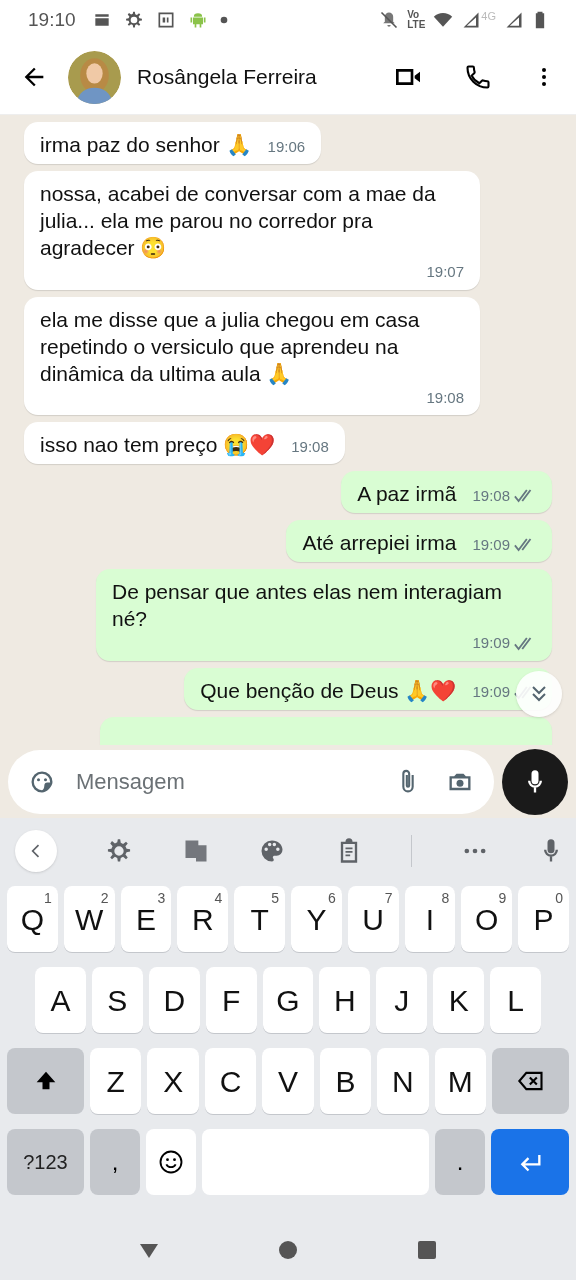 The height and width of the screenshot is (1280, 576). What do you see at coordinates (515, 1000) in the screenshot?
I see `keyboard-key: L` at bounding box center [515, 1000].